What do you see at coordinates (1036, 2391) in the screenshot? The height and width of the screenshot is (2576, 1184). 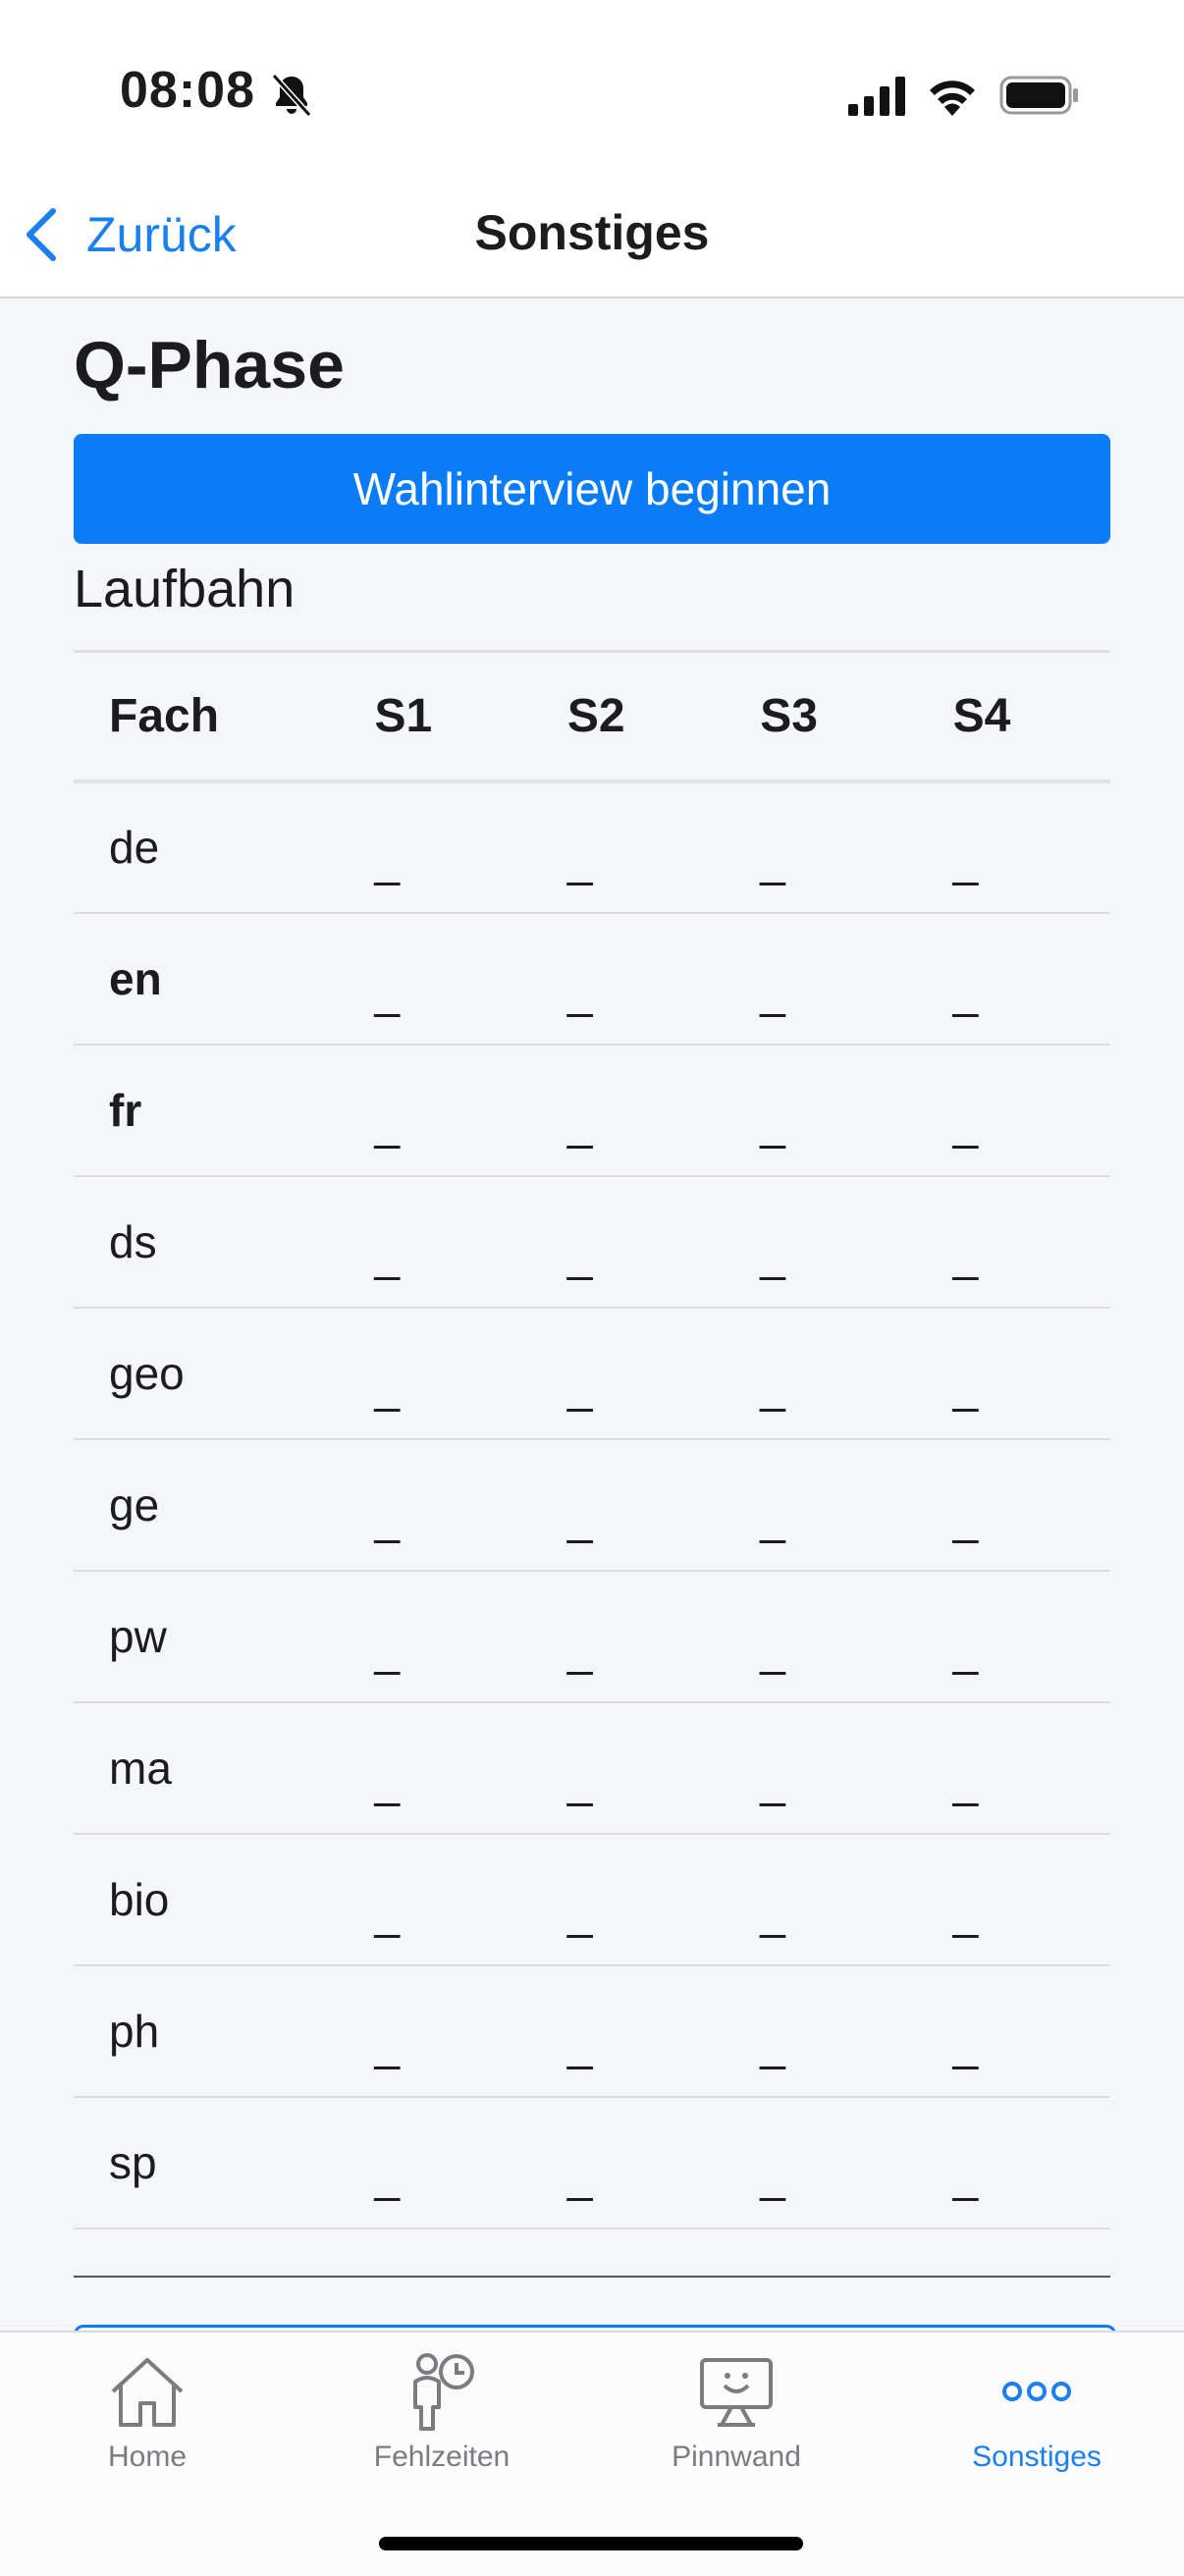 I see `more-dots-icon` at bounding box center [1036, 2391].